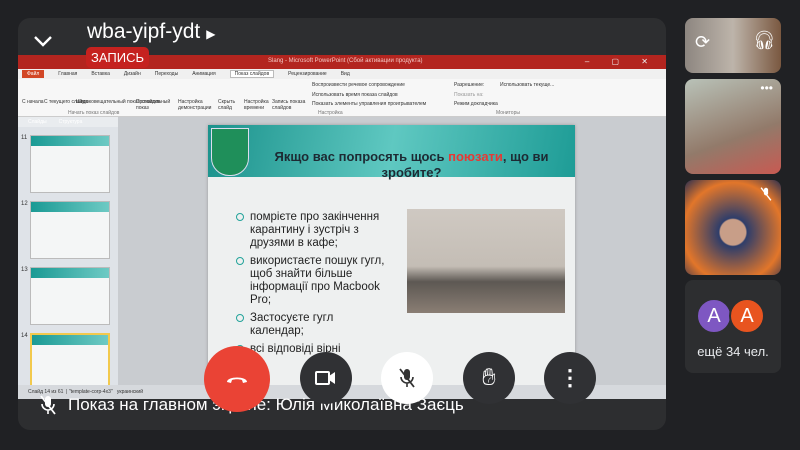  Describe the element at coordinates (358, 85) in the screenshot. I see `cb-narration: Воспроизвести речевое сопровождение` at that location.